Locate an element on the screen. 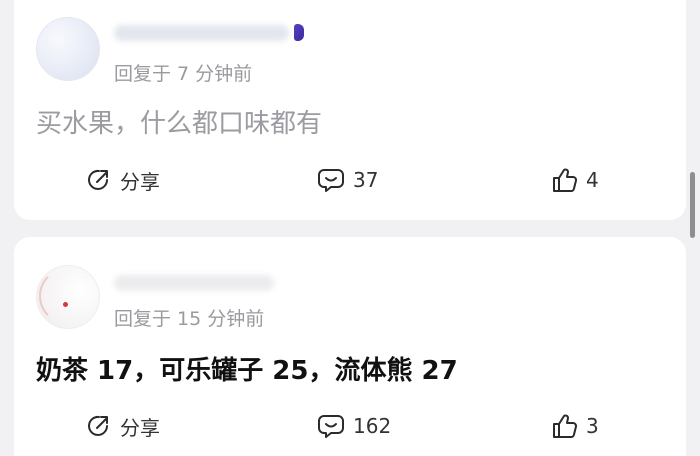 The height and width of the screenshot is (456, 700). comment-button: 162 is located at coordinates (354, 426).